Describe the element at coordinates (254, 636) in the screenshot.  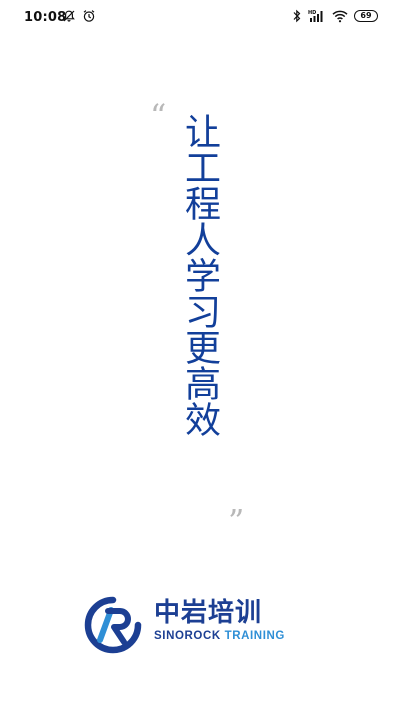
I see `logo-english-part2: TRAINING` at that location.